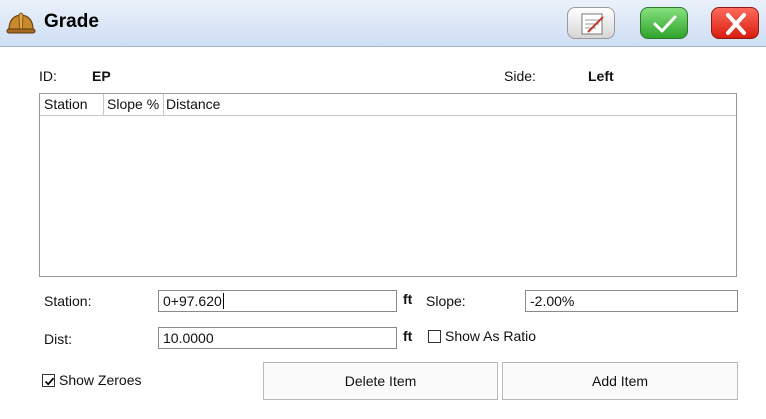  Describe the element at coordinates (277, 338) in the screenshot. I see `dist-input: 10.0000` at that location.